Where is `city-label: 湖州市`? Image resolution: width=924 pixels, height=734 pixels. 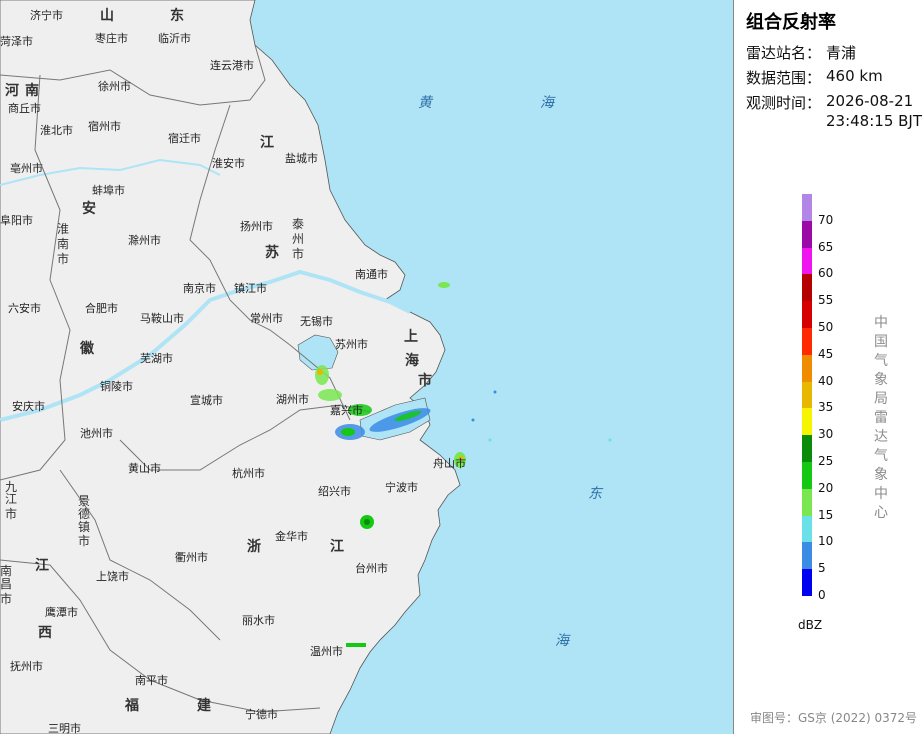 city-label: 湖州市 is located at coordinates (292, 399).